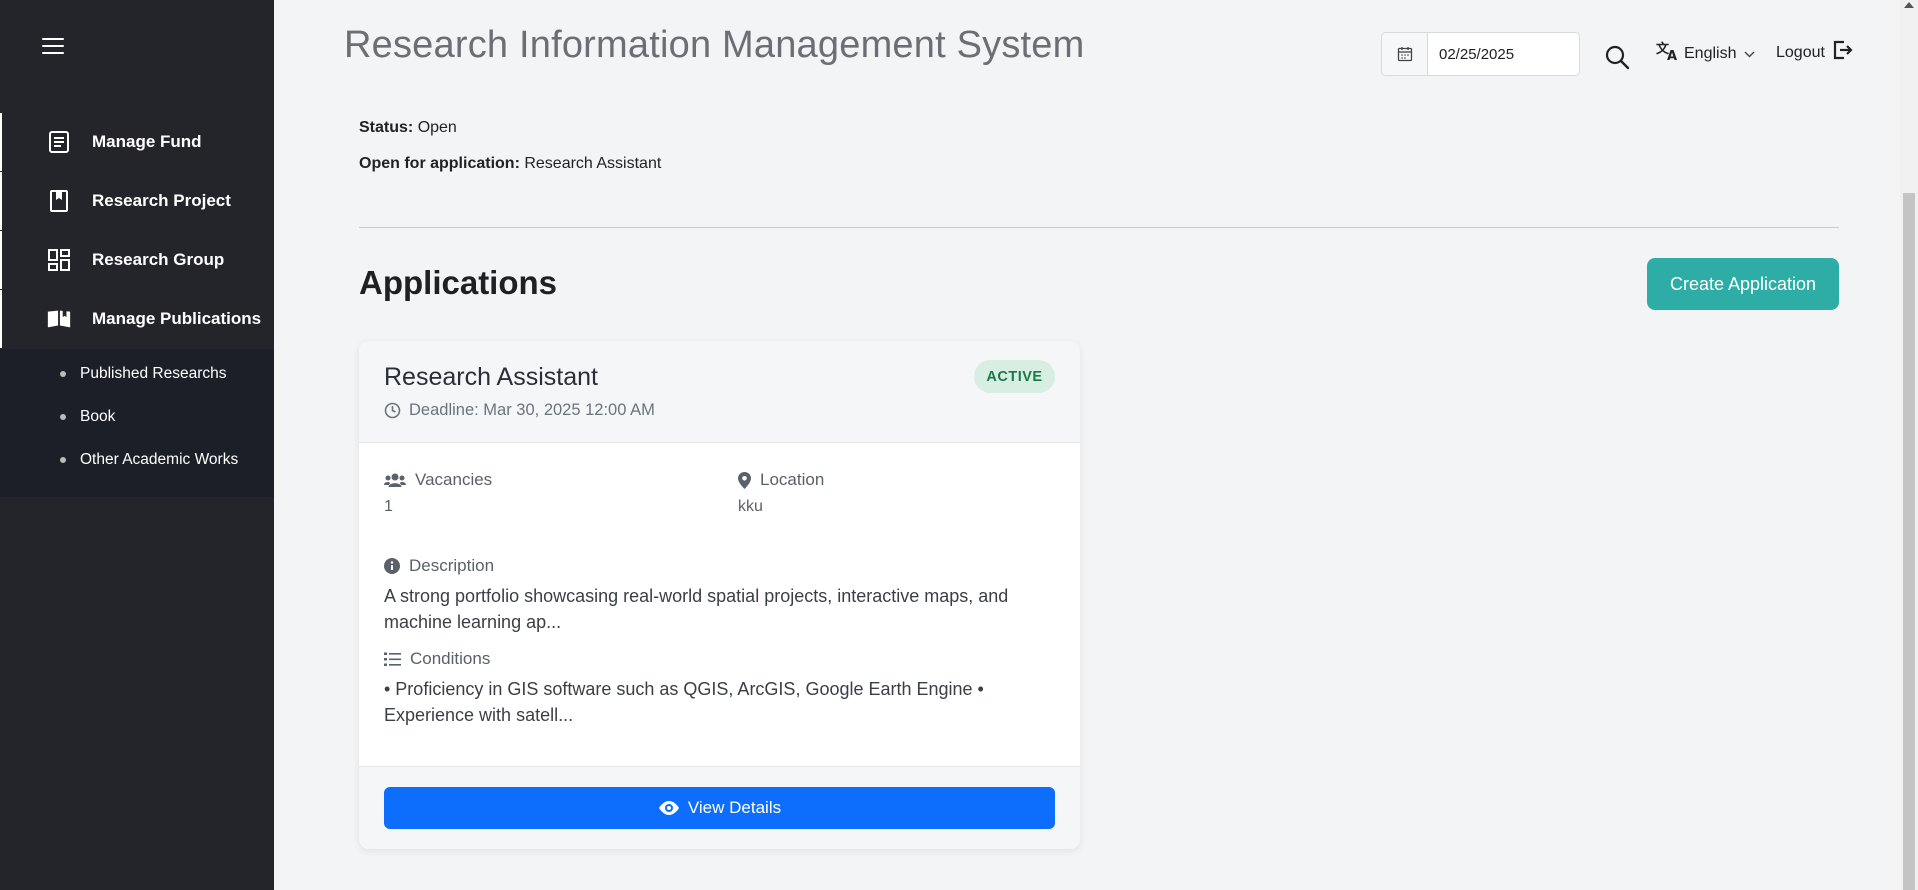 The image size is (1918, 890). I want to click on document-list-icon, so click(59, 142).